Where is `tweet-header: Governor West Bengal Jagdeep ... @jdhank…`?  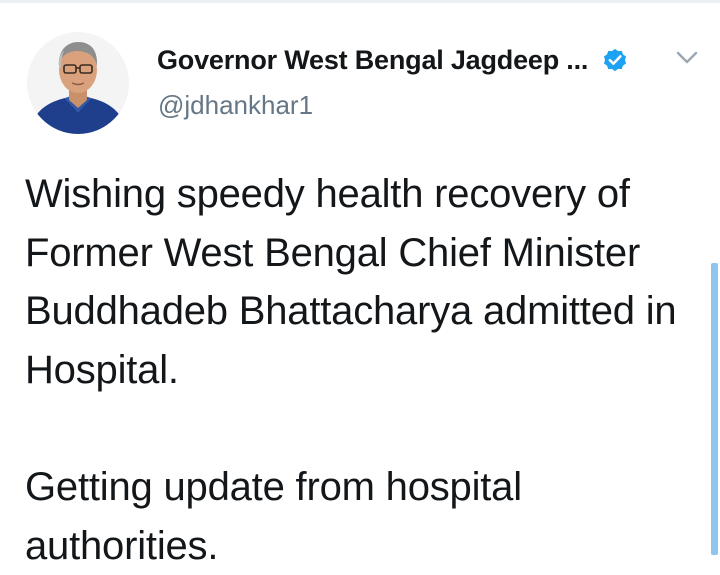
tweet-header: Governor West Bengal Jagdeep ... @jdhank… is located at coordinates (437, 85).